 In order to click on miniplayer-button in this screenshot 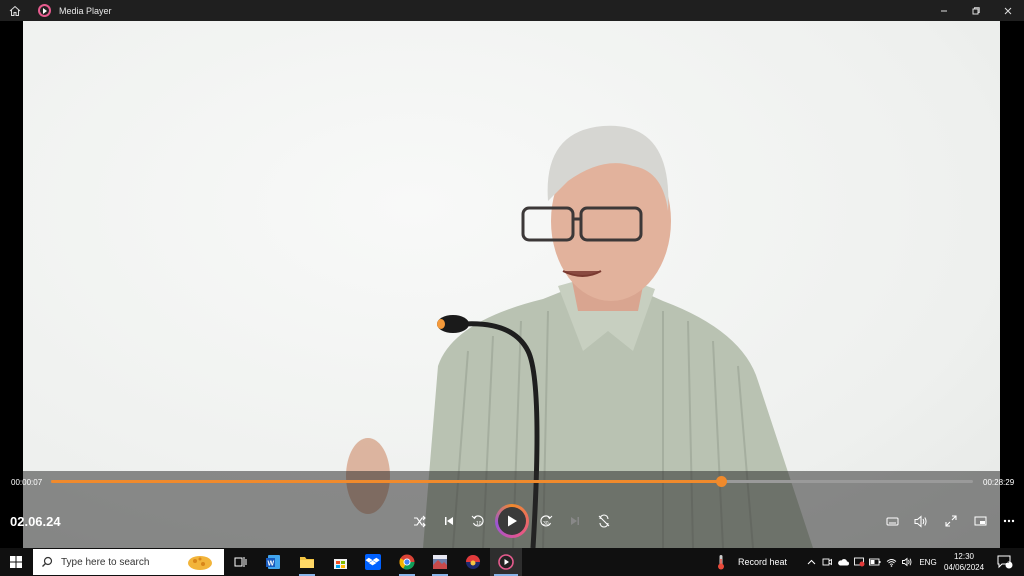, I will do `click(892, 521)`.